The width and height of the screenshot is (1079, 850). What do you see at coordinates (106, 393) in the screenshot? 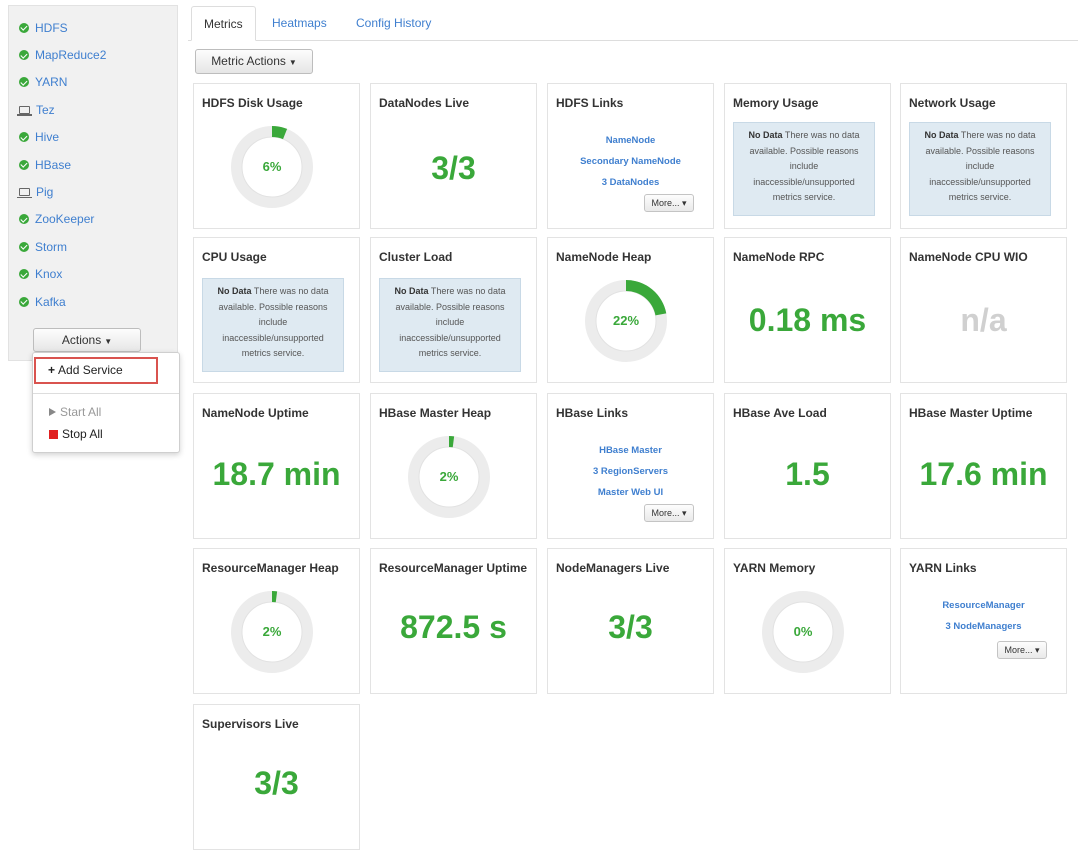
I see `menu-divider` at bounding box center [106, 393].